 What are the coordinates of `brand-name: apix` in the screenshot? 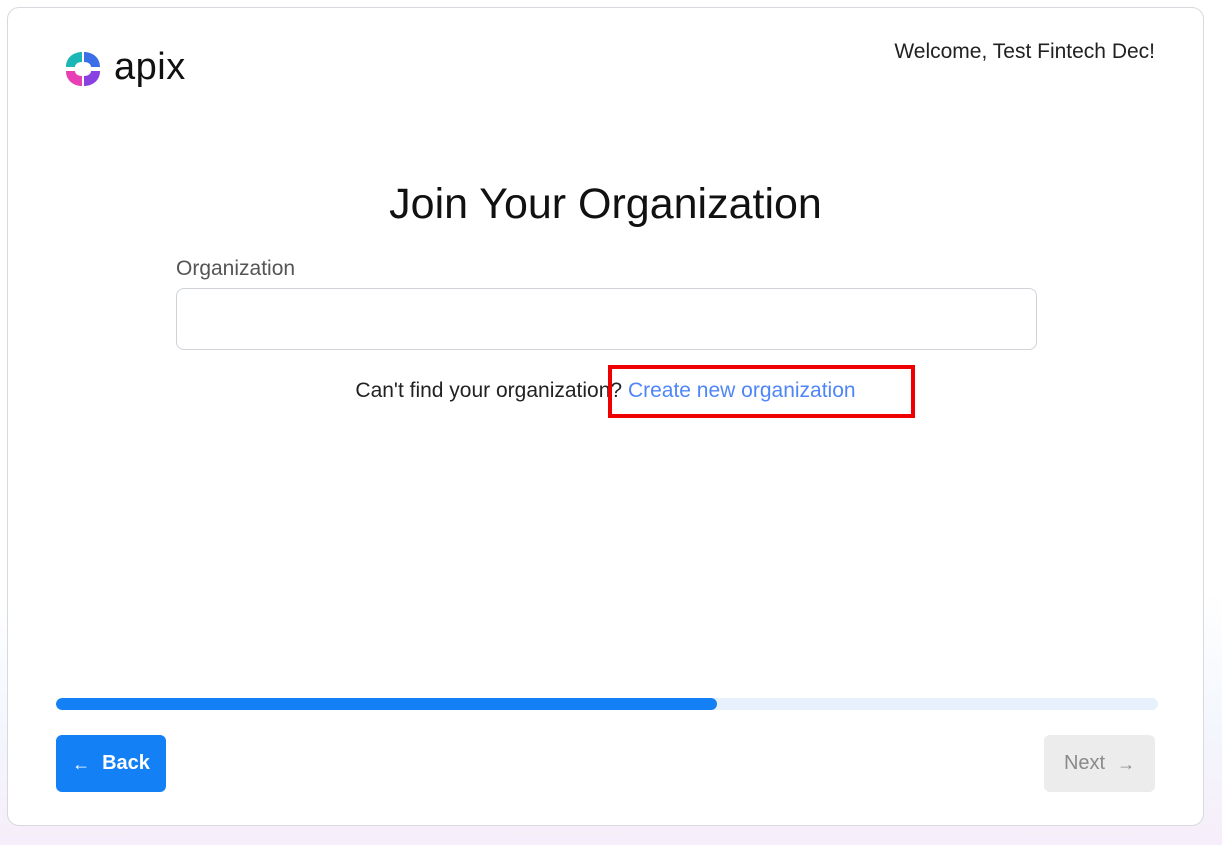 It's located at (150, 67).